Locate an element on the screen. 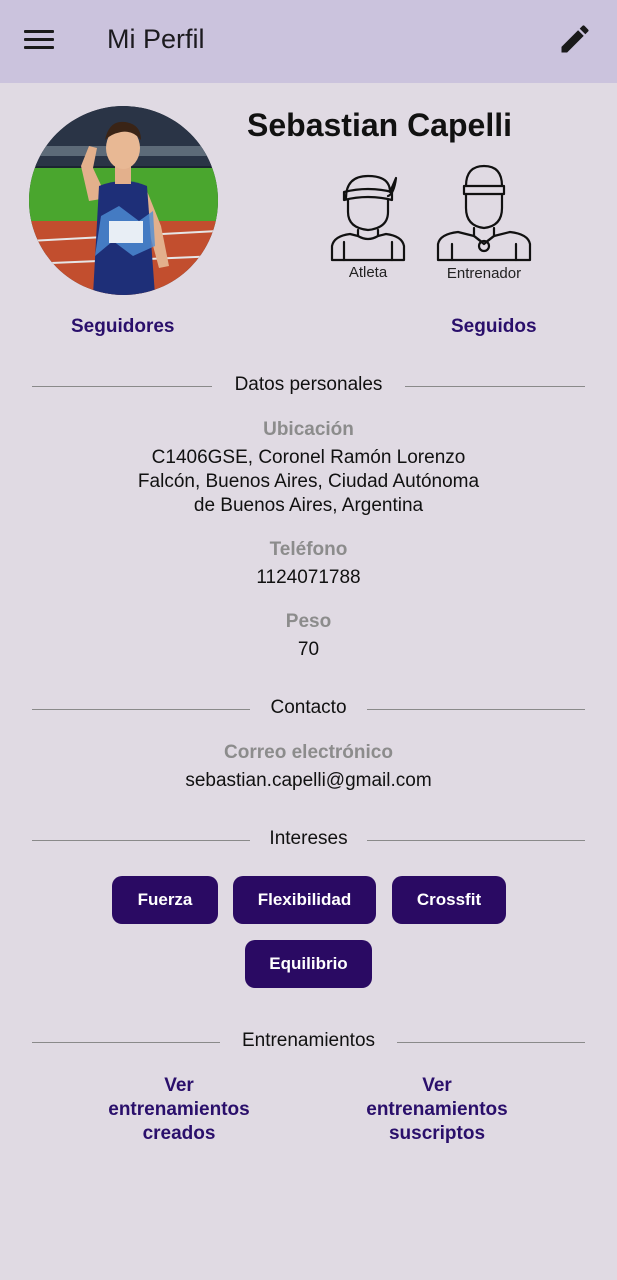  section-trainings-title: Entrenamientos is located at coordinates (308, 1040).